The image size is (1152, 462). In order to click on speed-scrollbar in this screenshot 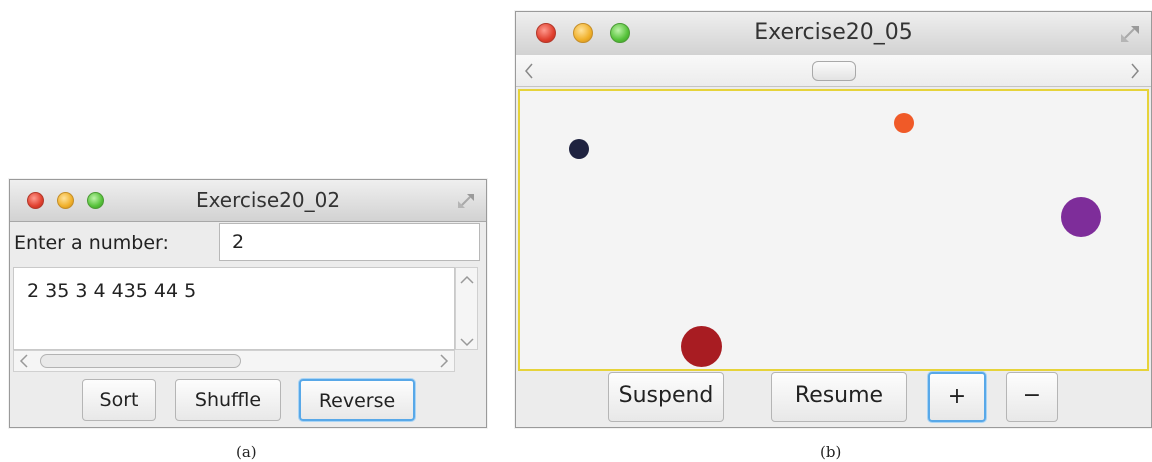, I will do `click(833, 71)`.